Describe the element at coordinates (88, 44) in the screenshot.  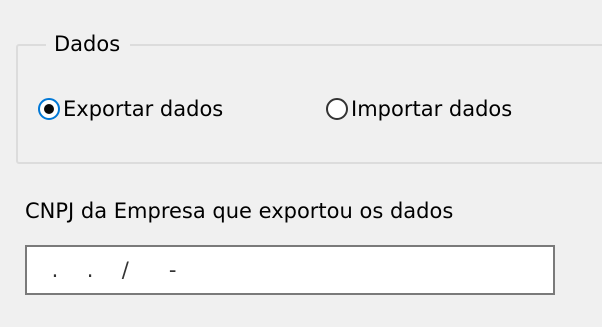
I see `groupbox-legend: Dados` at that location.